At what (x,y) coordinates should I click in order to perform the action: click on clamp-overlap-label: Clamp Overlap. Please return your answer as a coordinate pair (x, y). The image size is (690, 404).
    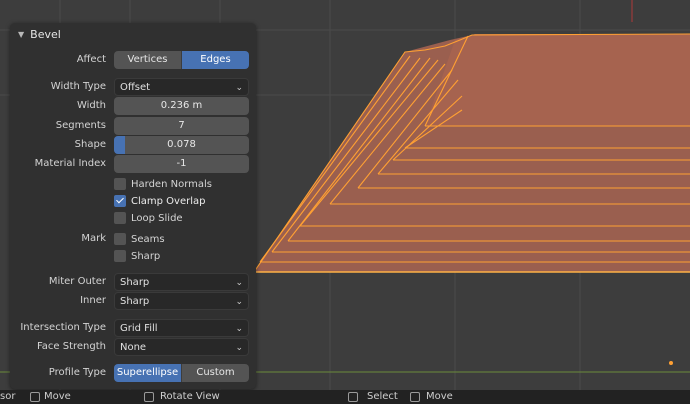
    Looking at the image, I should click on (168, 201).